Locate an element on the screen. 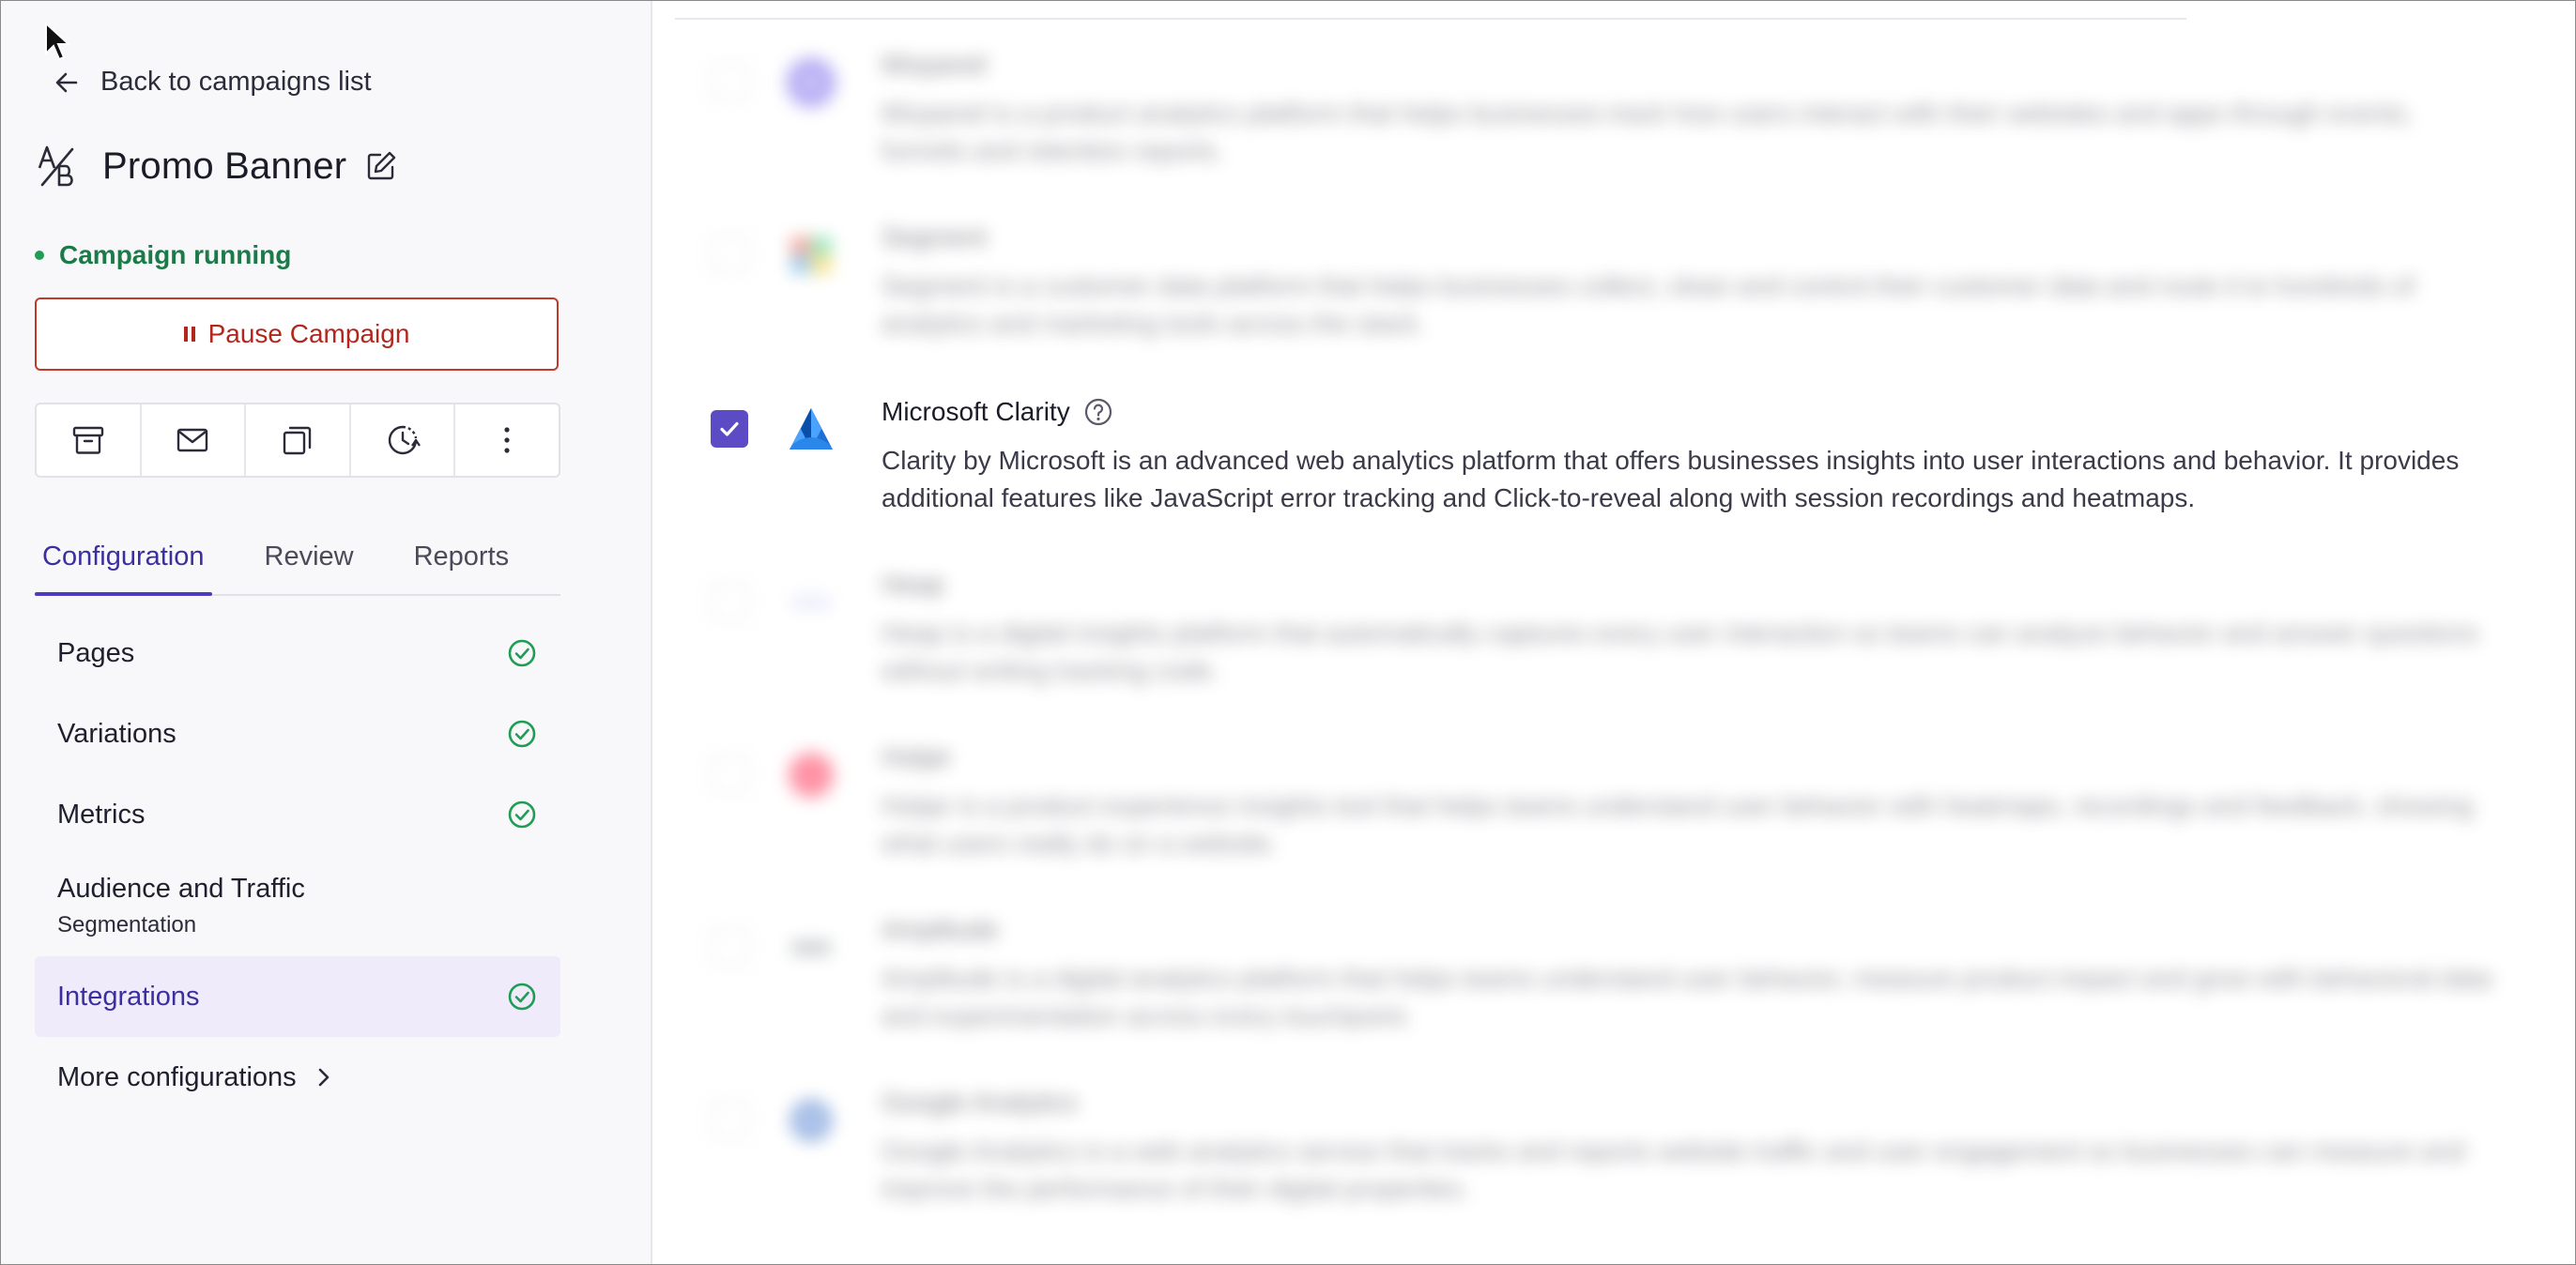 This screenshot has height=1265, width=2576. tab-review: Review is located at coordinates (309, 564).